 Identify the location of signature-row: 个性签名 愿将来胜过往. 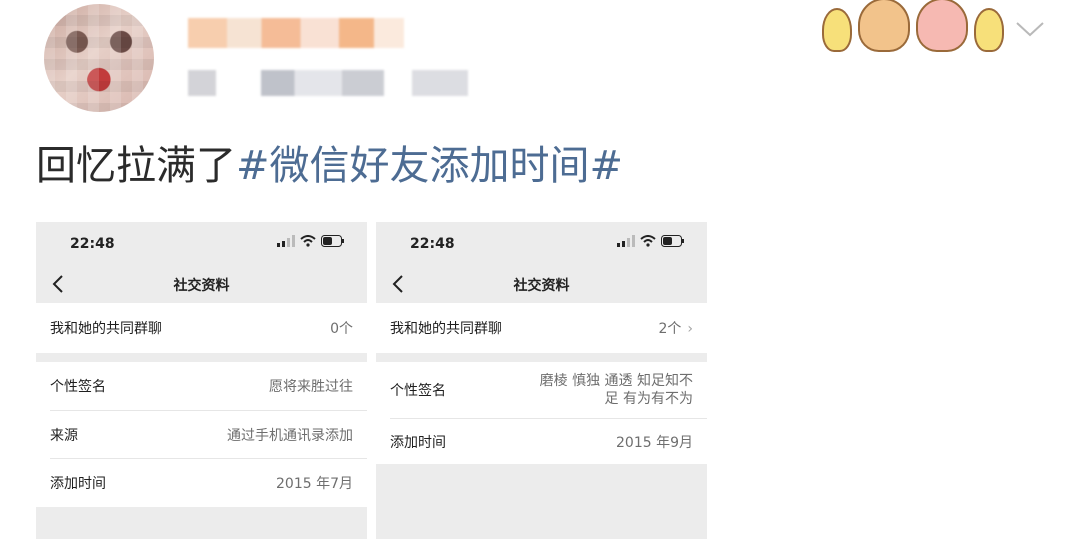
(201, 386).